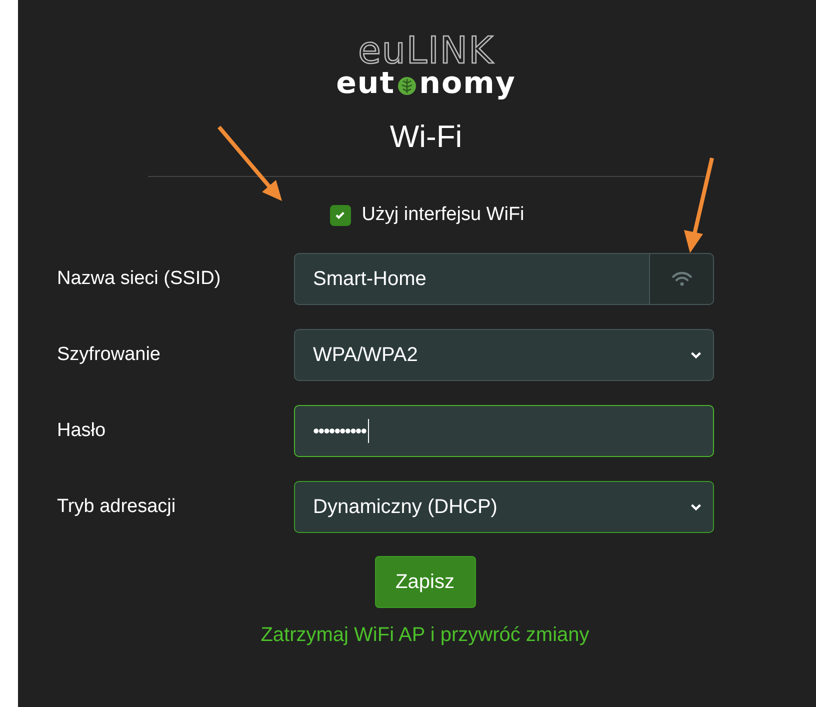 The image size is (816, 707). I want to click on logo-brand-end: nomy, so click(467, 84).